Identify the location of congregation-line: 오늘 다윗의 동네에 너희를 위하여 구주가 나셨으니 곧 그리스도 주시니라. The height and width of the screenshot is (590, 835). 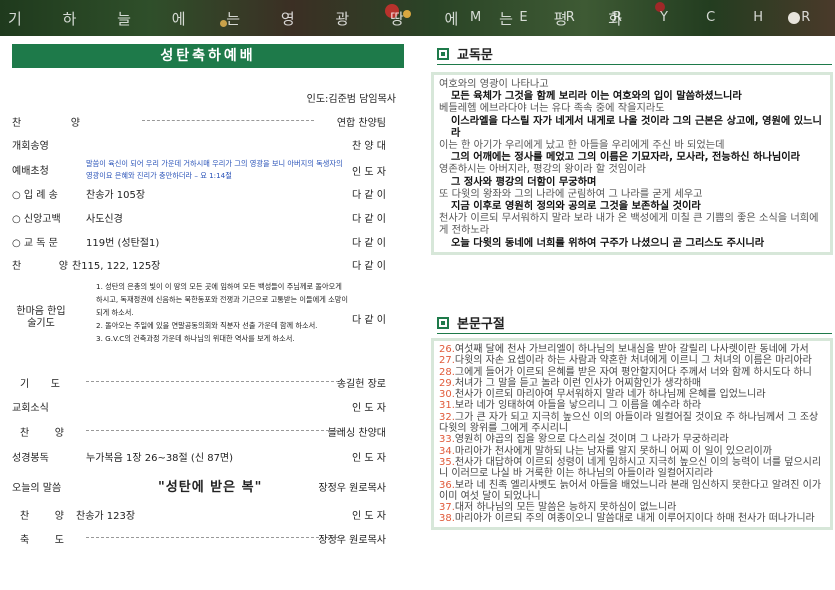
(608, 243).